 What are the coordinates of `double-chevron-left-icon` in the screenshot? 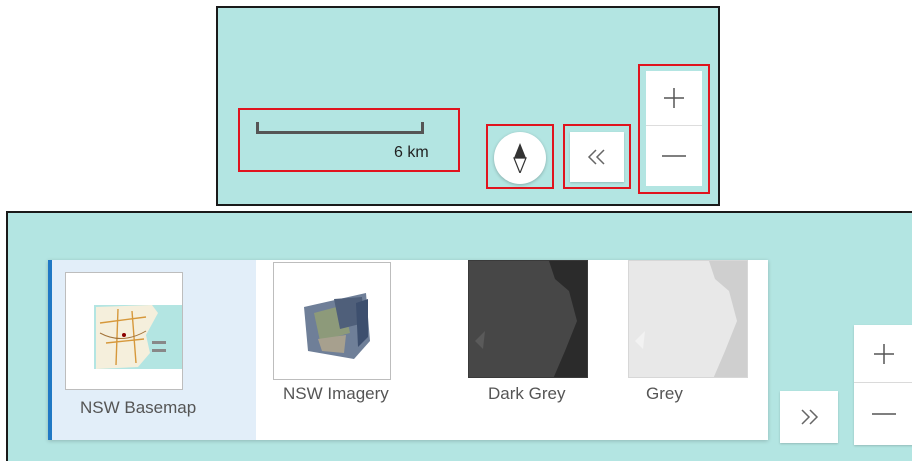 It's located at (596, 157).